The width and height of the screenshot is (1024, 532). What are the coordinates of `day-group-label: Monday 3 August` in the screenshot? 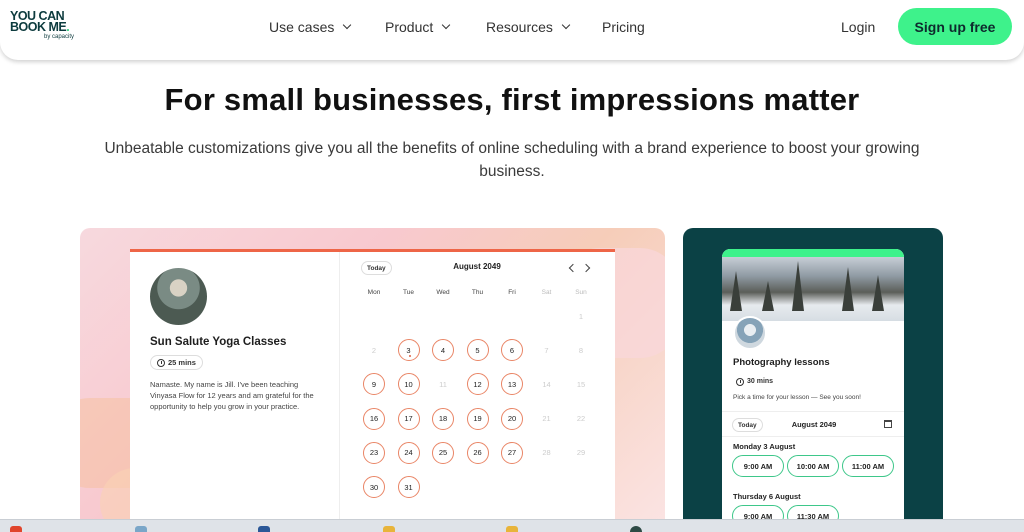 It's located at (764, 446).